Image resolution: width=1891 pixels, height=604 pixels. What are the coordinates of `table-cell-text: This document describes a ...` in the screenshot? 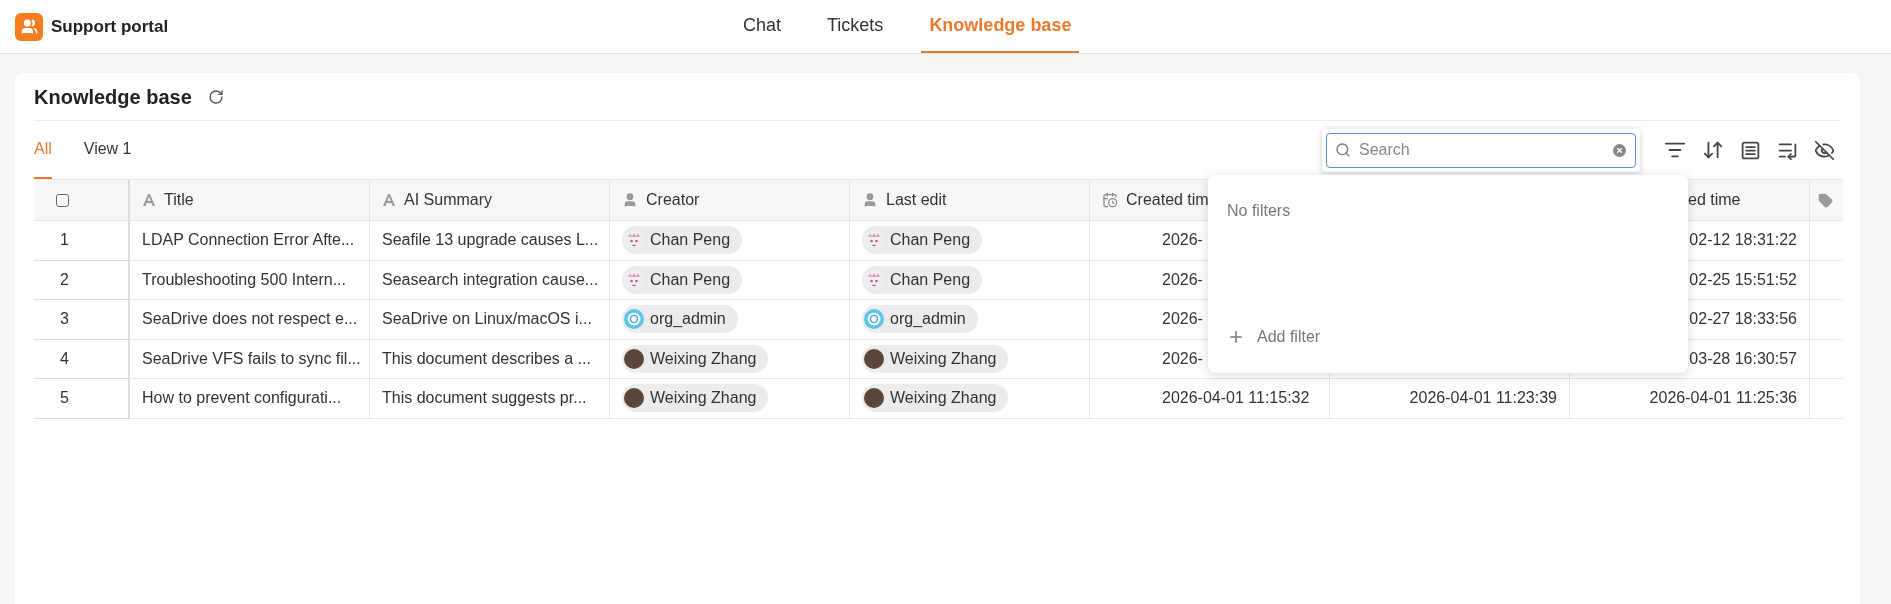 It's located at (486, 358).